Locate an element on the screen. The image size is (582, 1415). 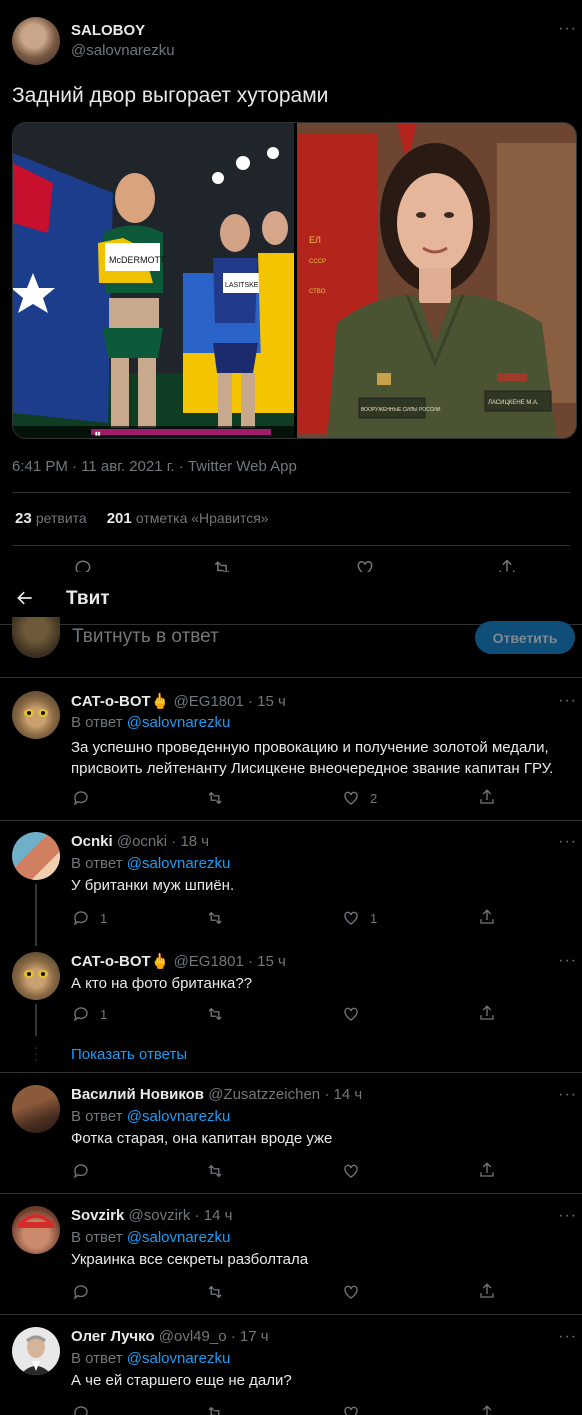
reply-header: CAT-о-BOT🖕 @EG1801 · 15 ч is located at coordinates (178, 701).